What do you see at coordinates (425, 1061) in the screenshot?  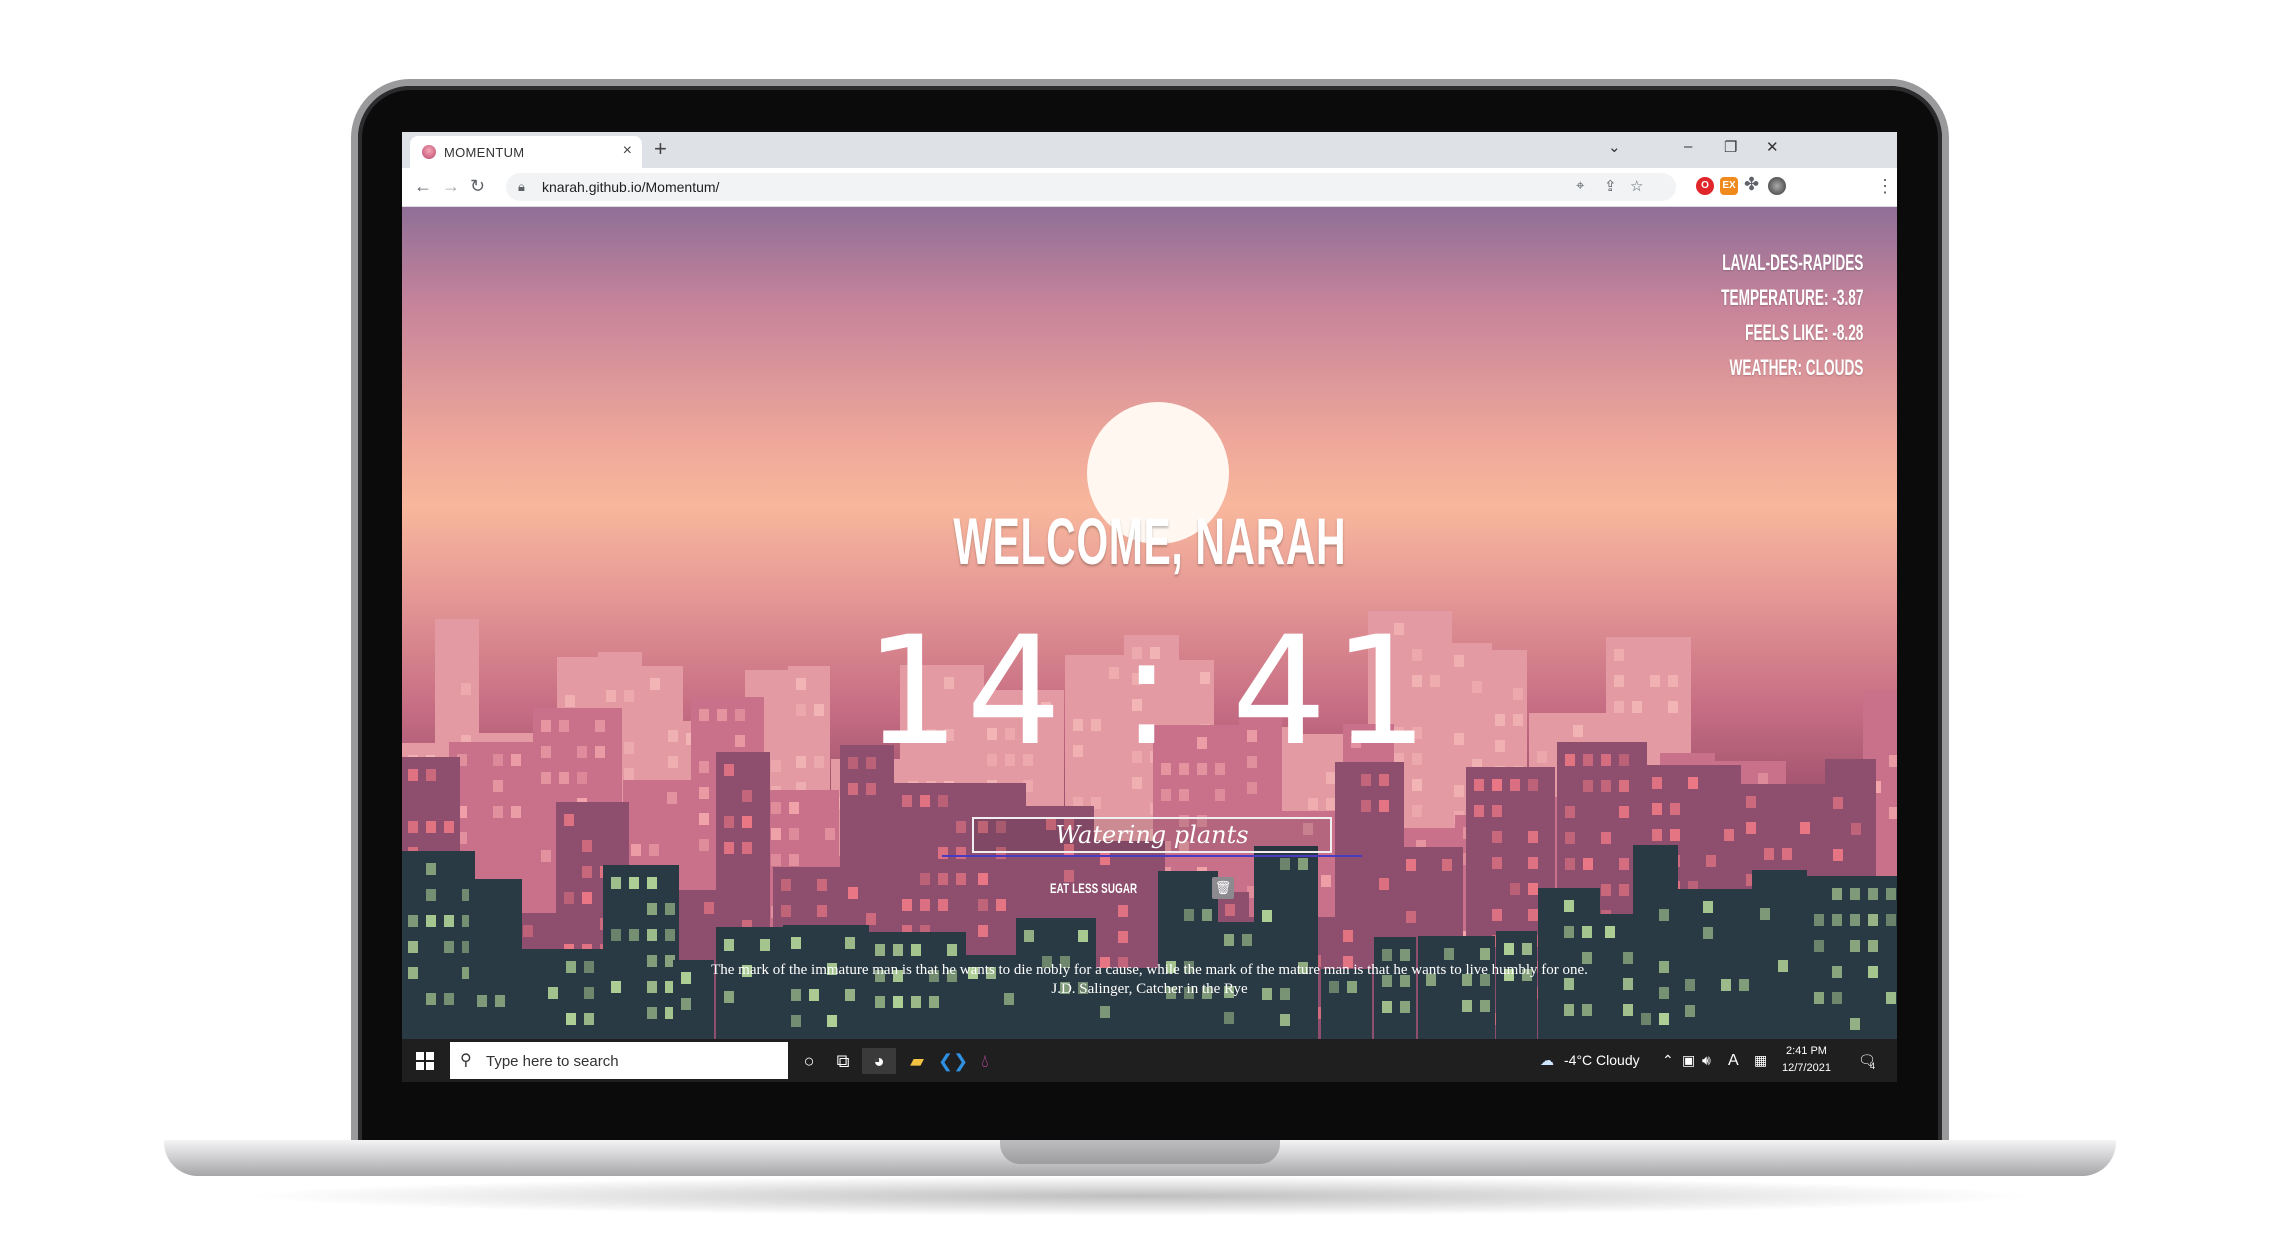 I see `windows-start-icon` at bounding box center [425, 1061].